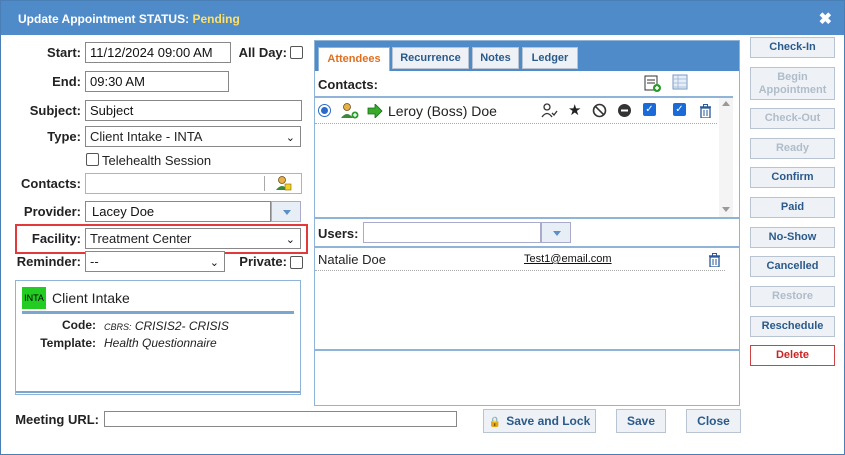 Image resolution: width=845 pixels, height=455 pixels. Describe the element at coordinates (430, 58) in the screenshot. I see `tab-recurrence: Recurrence` at that location.